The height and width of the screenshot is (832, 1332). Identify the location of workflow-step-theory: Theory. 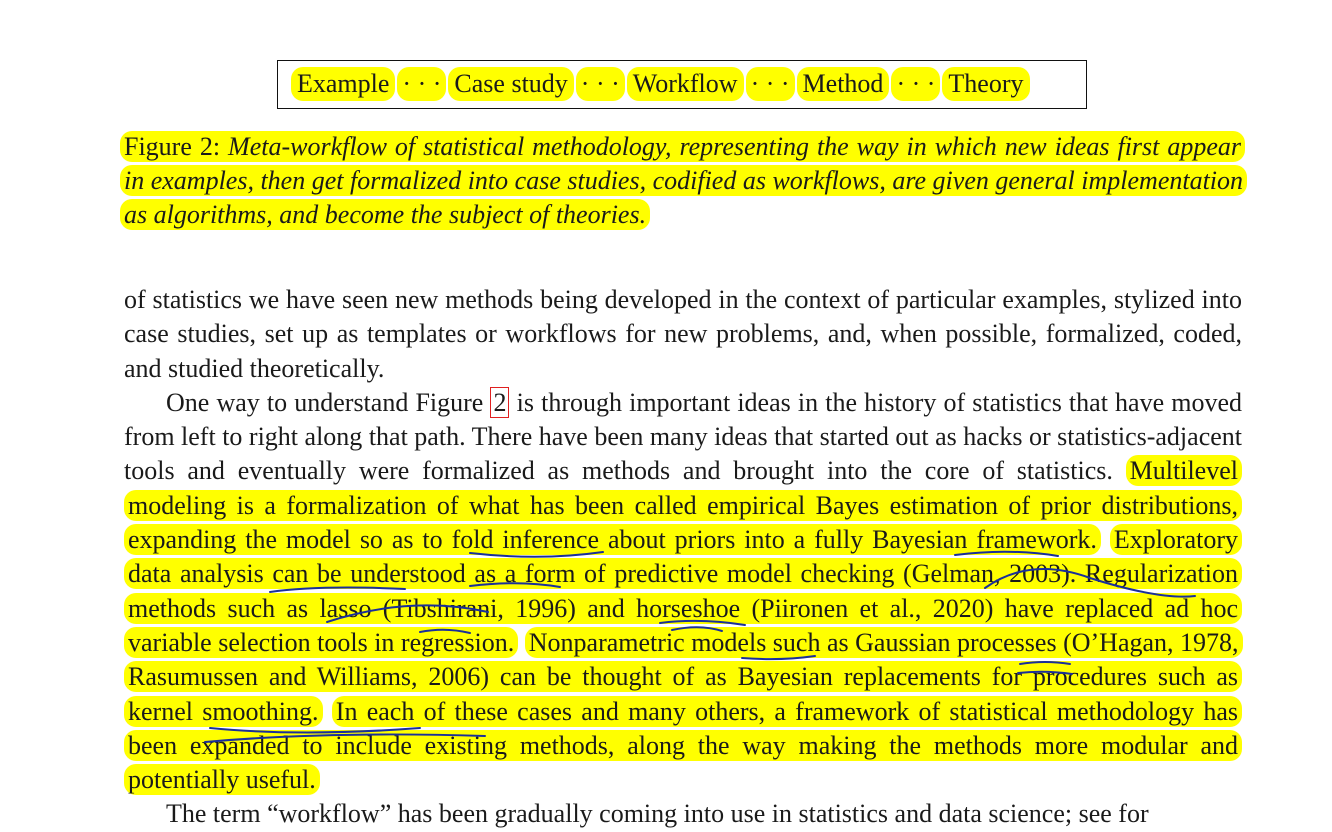
(986, 84).